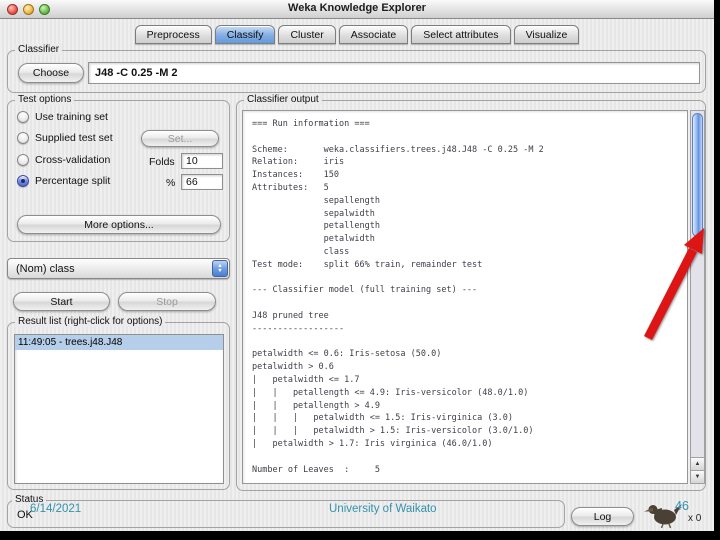 This screenshot has width=720, height=540. Describe the element at coordinates (167, 301) in the screenshot. I see `stop-button: Stop` at that location.